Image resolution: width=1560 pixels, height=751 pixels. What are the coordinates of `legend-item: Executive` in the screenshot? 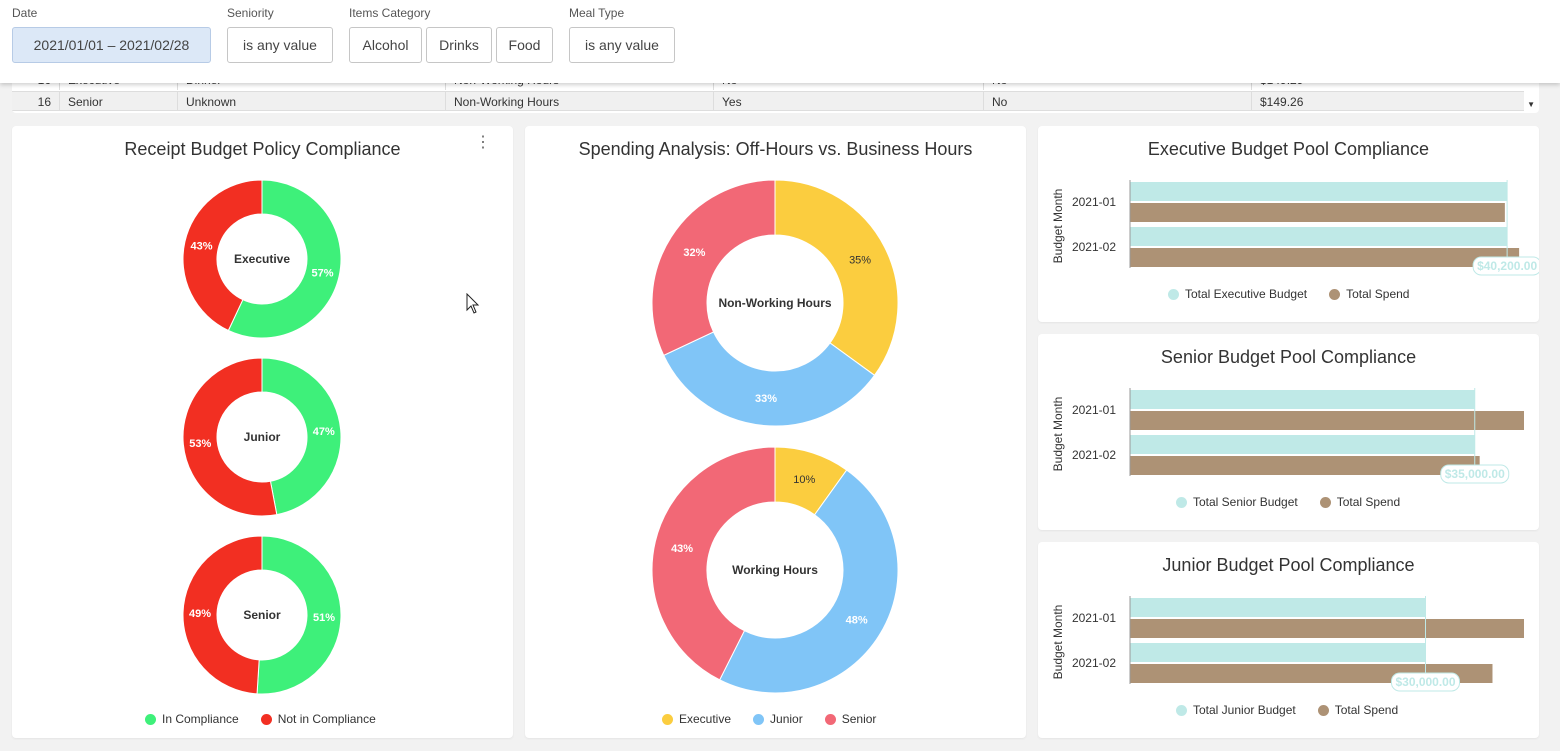 It's located at (696, 719).